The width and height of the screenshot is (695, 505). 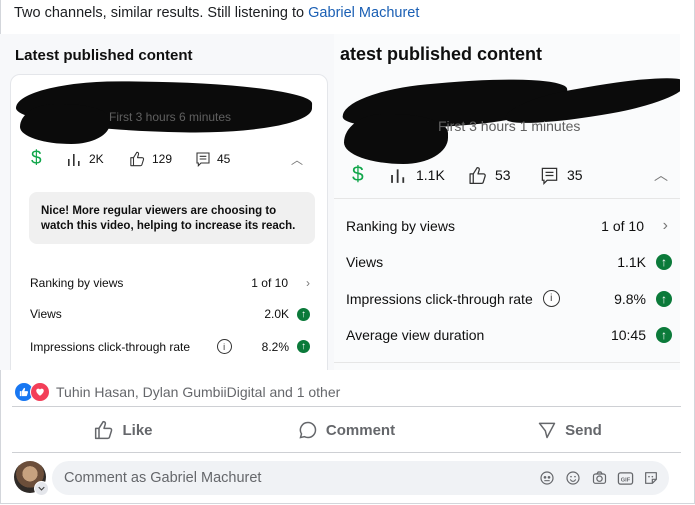 I want to click on comment-label: Comment, so click(x=360, y=430).